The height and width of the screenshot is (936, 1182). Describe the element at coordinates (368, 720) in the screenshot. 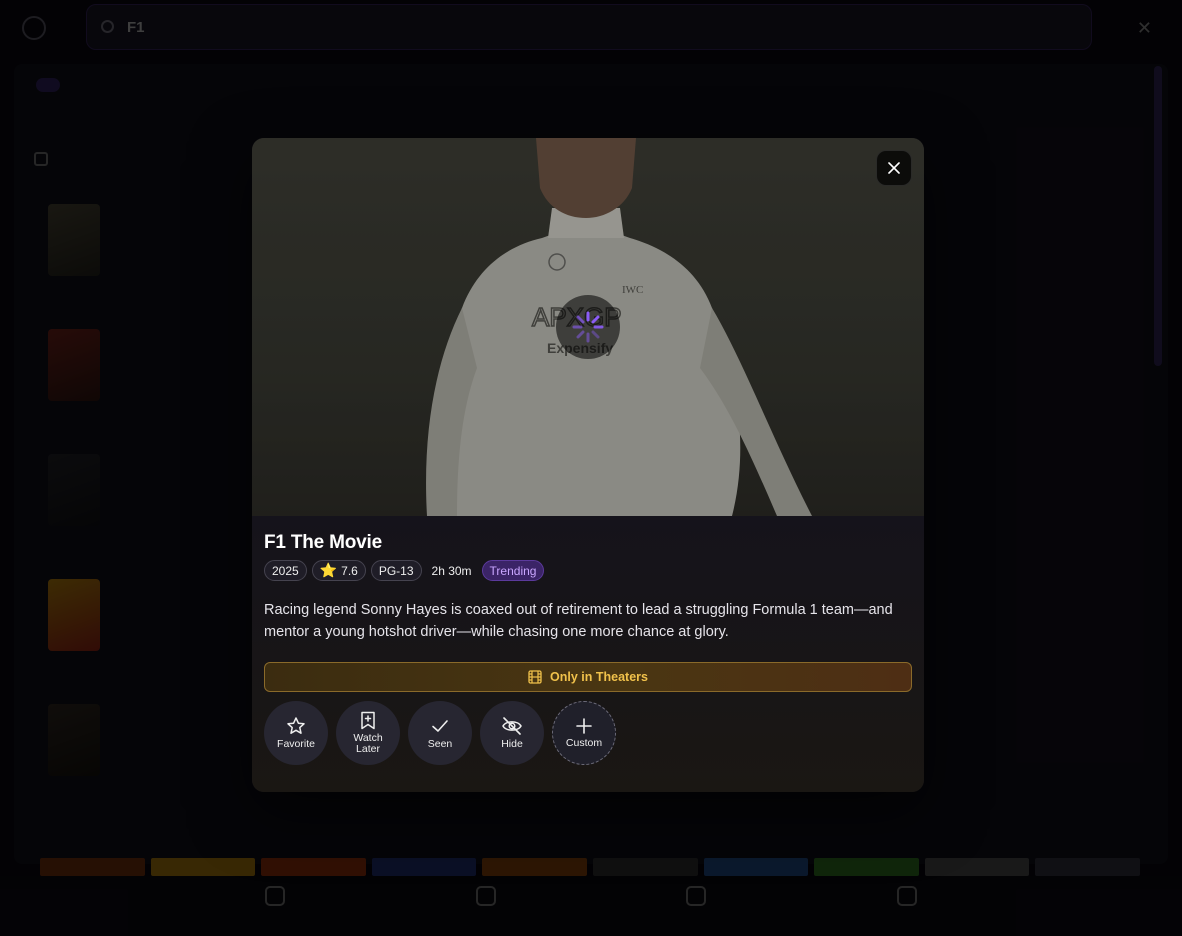

I see `bookmark-icon` at that location.